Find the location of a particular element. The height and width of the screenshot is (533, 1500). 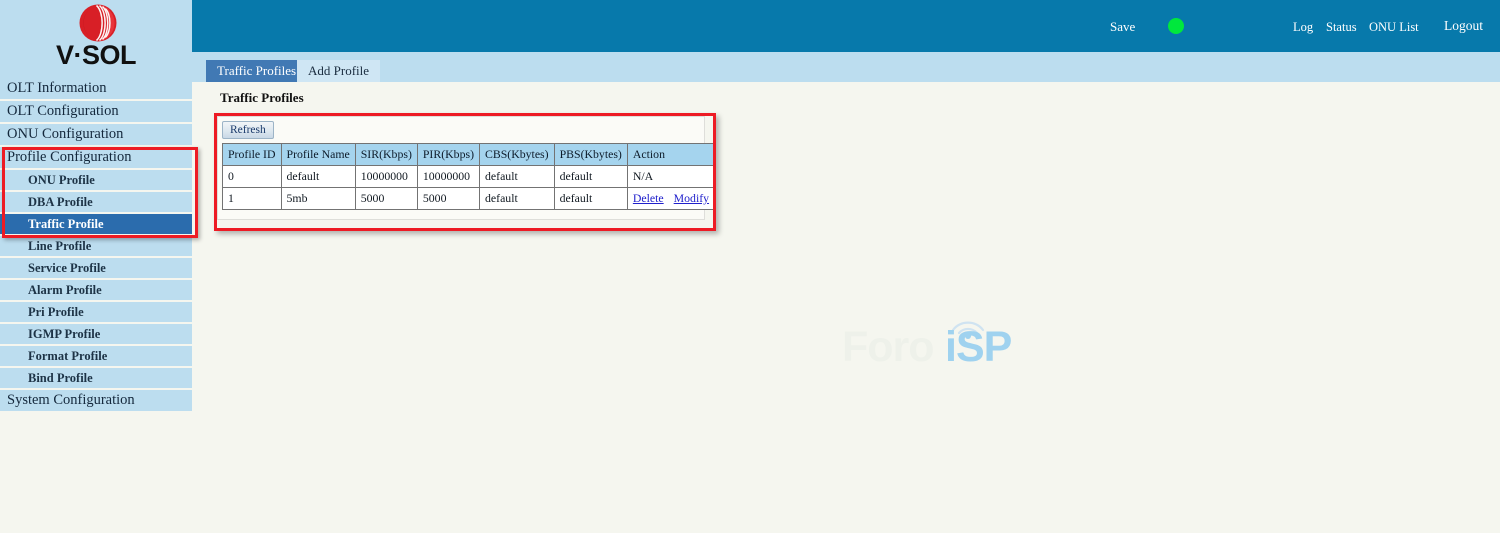

column-header-sir: SIR(Kbps) is located at coordinates (386, 154).